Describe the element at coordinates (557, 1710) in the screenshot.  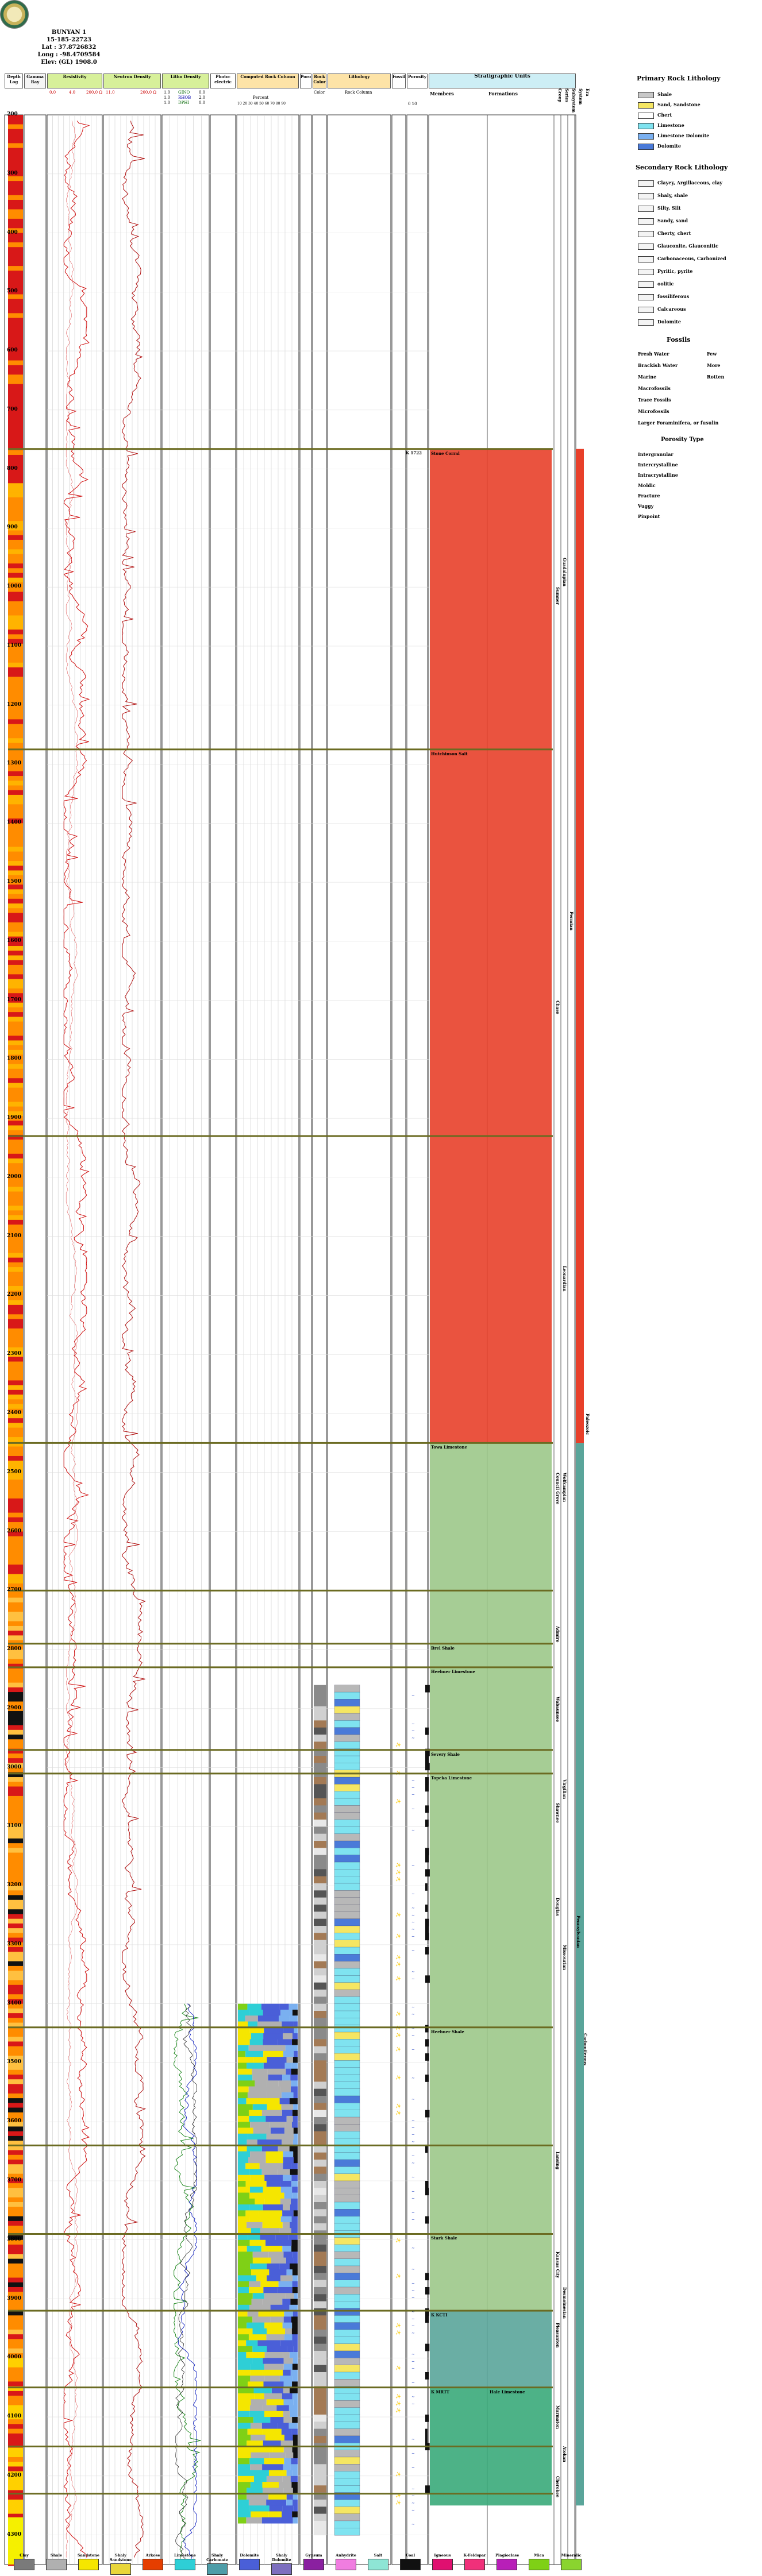
I see `group-label: Wabaunsee` at that location.